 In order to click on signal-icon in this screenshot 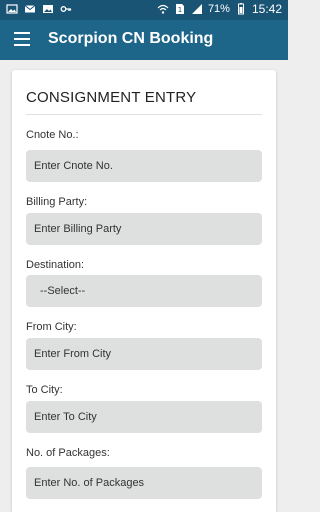, I will do `click(196, 9)`.